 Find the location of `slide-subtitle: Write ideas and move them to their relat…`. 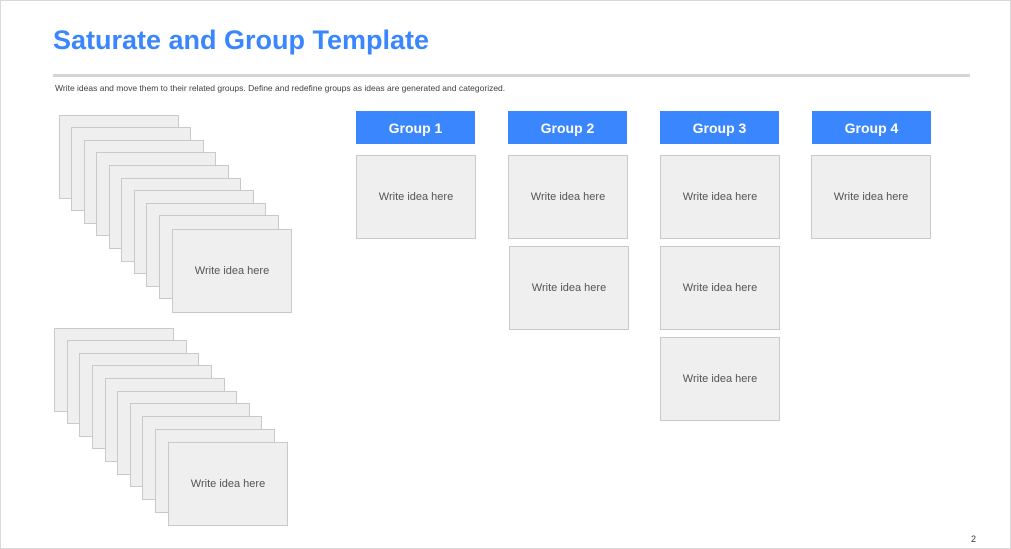

slide-subtitle: Write ideas and move them to their relat… is located at coordinates (280, 88).